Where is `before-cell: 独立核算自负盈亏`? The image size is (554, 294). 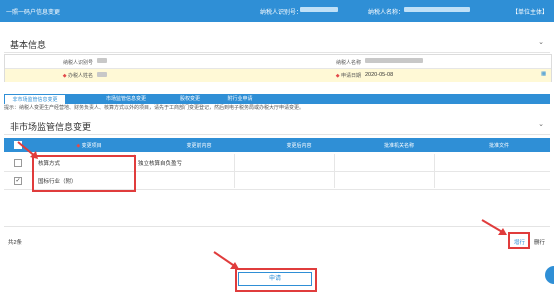
before-cell: 独立核算自负盈亏 is located at coordinates (160, 164).